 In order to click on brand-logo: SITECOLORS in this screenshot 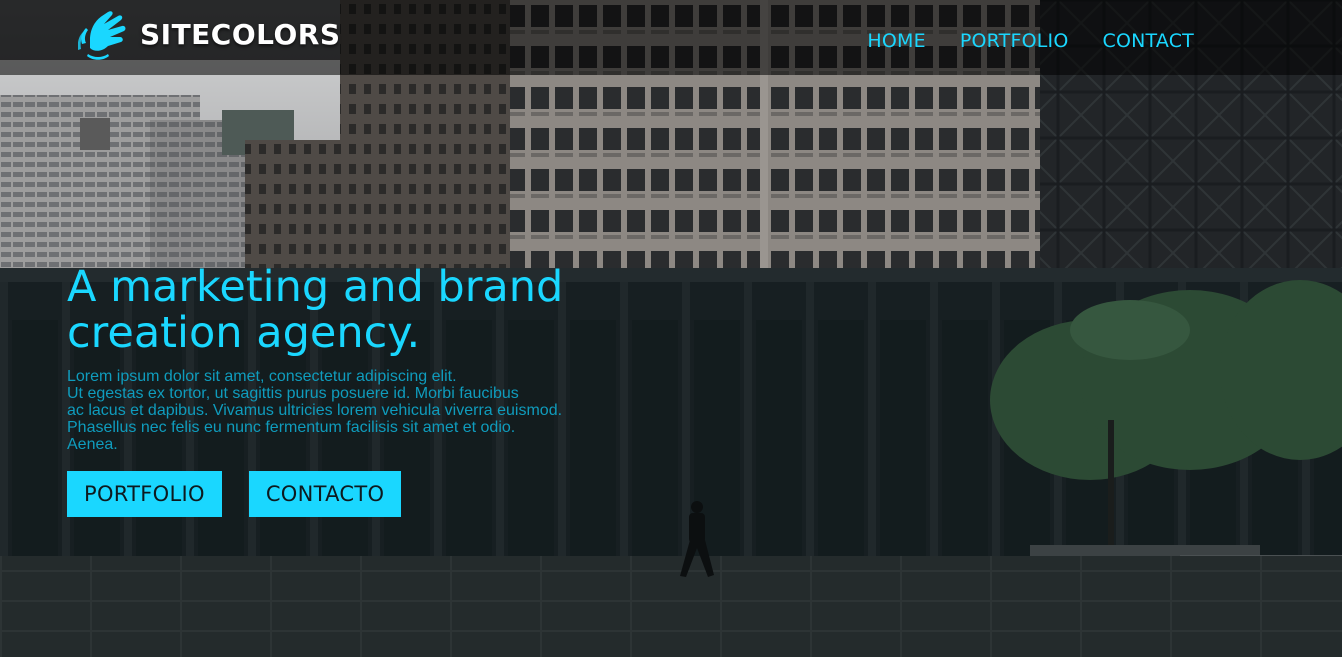, I will do `click(209, 34)`.